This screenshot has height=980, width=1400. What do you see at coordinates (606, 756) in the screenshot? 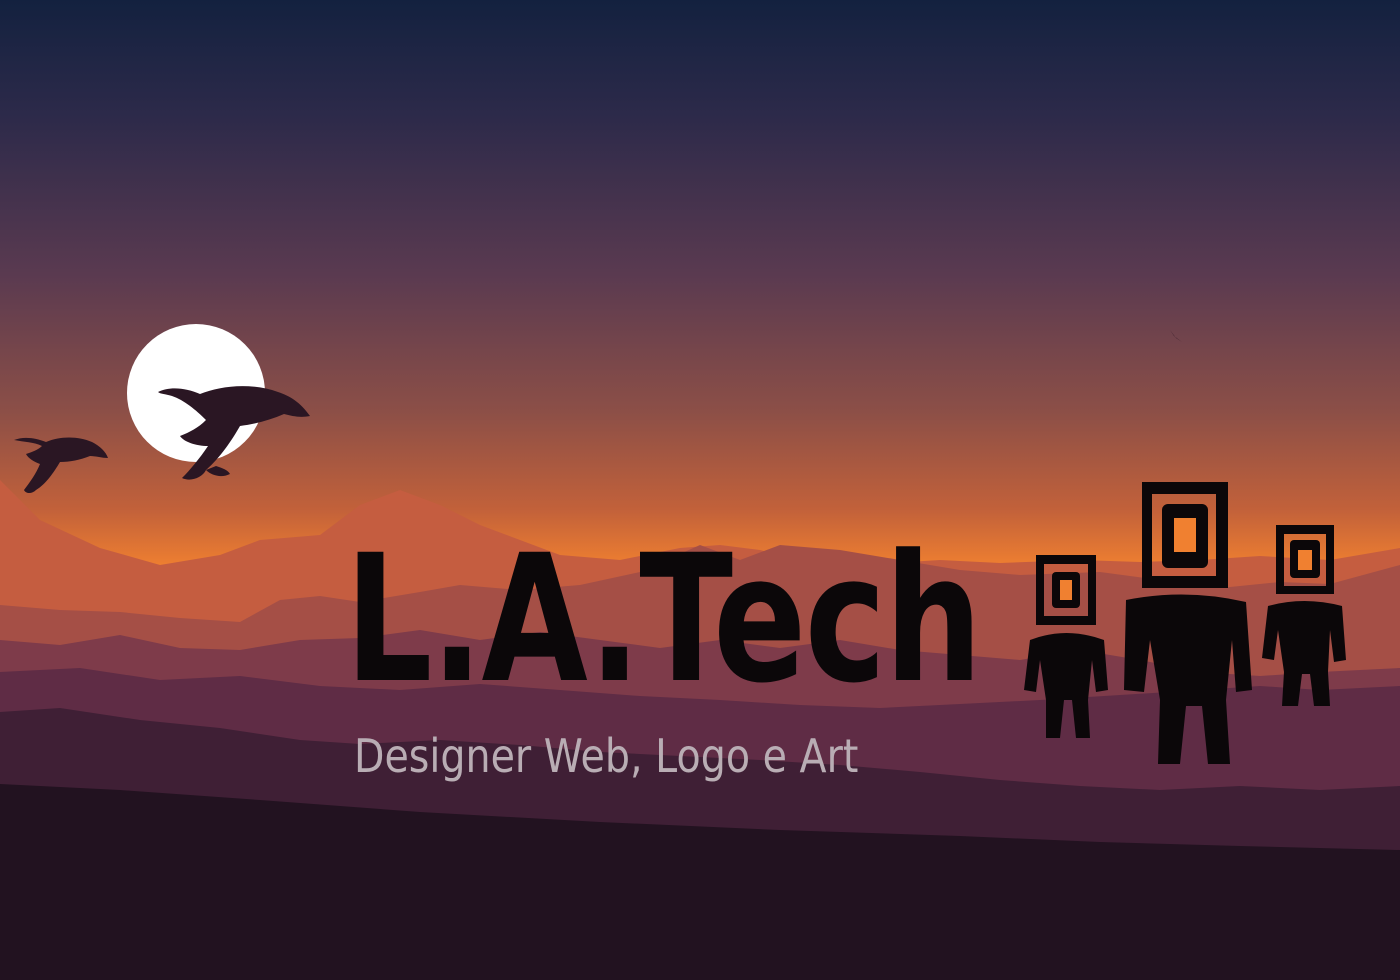
I see `brand-tagline: Designer Web, Logo e Art` at bounding box center [606, 756].